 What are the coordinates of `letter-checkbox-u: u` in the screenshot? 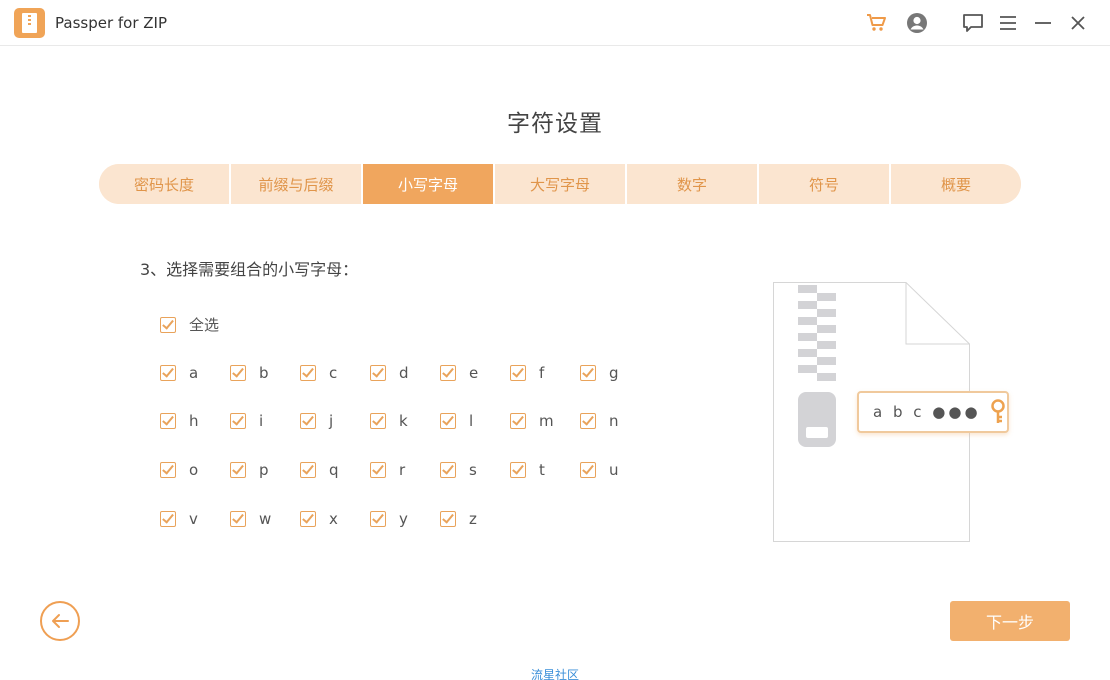 It's located at (599, 470).